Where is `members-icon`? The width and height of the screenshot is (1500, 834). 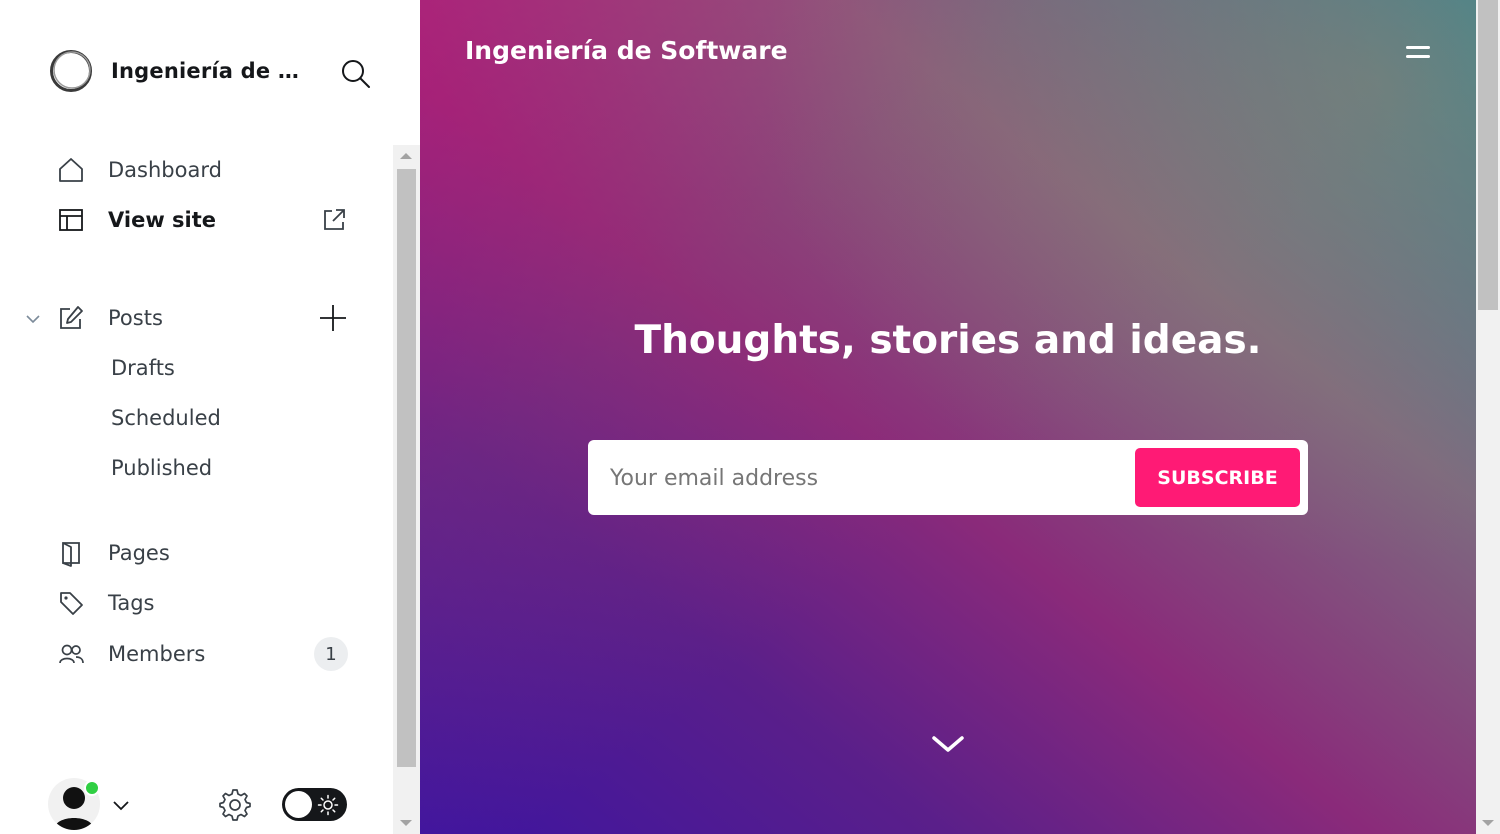
members-icon is located at coordinates (71, 654).